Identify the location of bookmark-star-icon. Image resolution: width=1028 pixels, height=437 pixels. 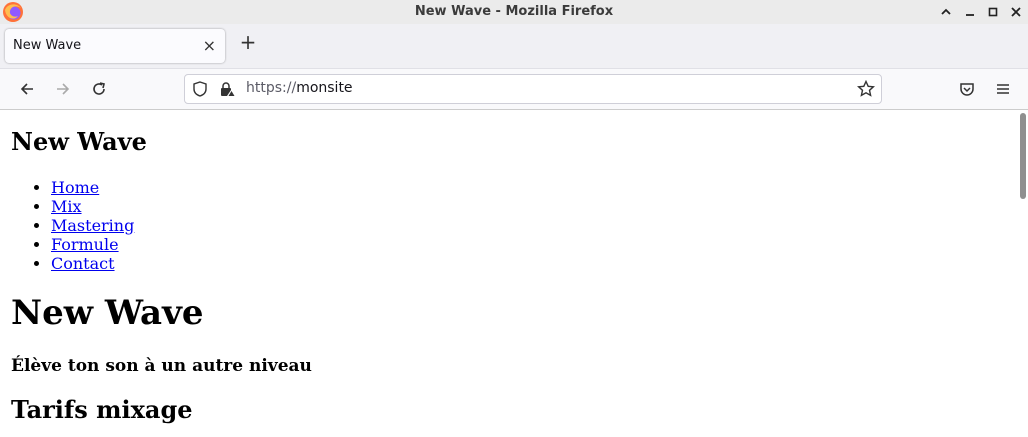
(866, 89).